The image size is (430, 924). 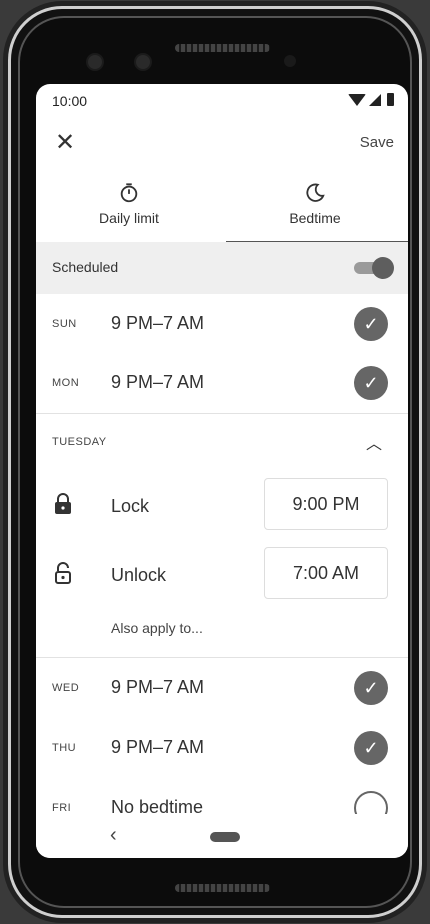 What do you see at coordinates (383, 268) in the screenshot?
I see `toggle-knob` at bounding box center [383, 268].